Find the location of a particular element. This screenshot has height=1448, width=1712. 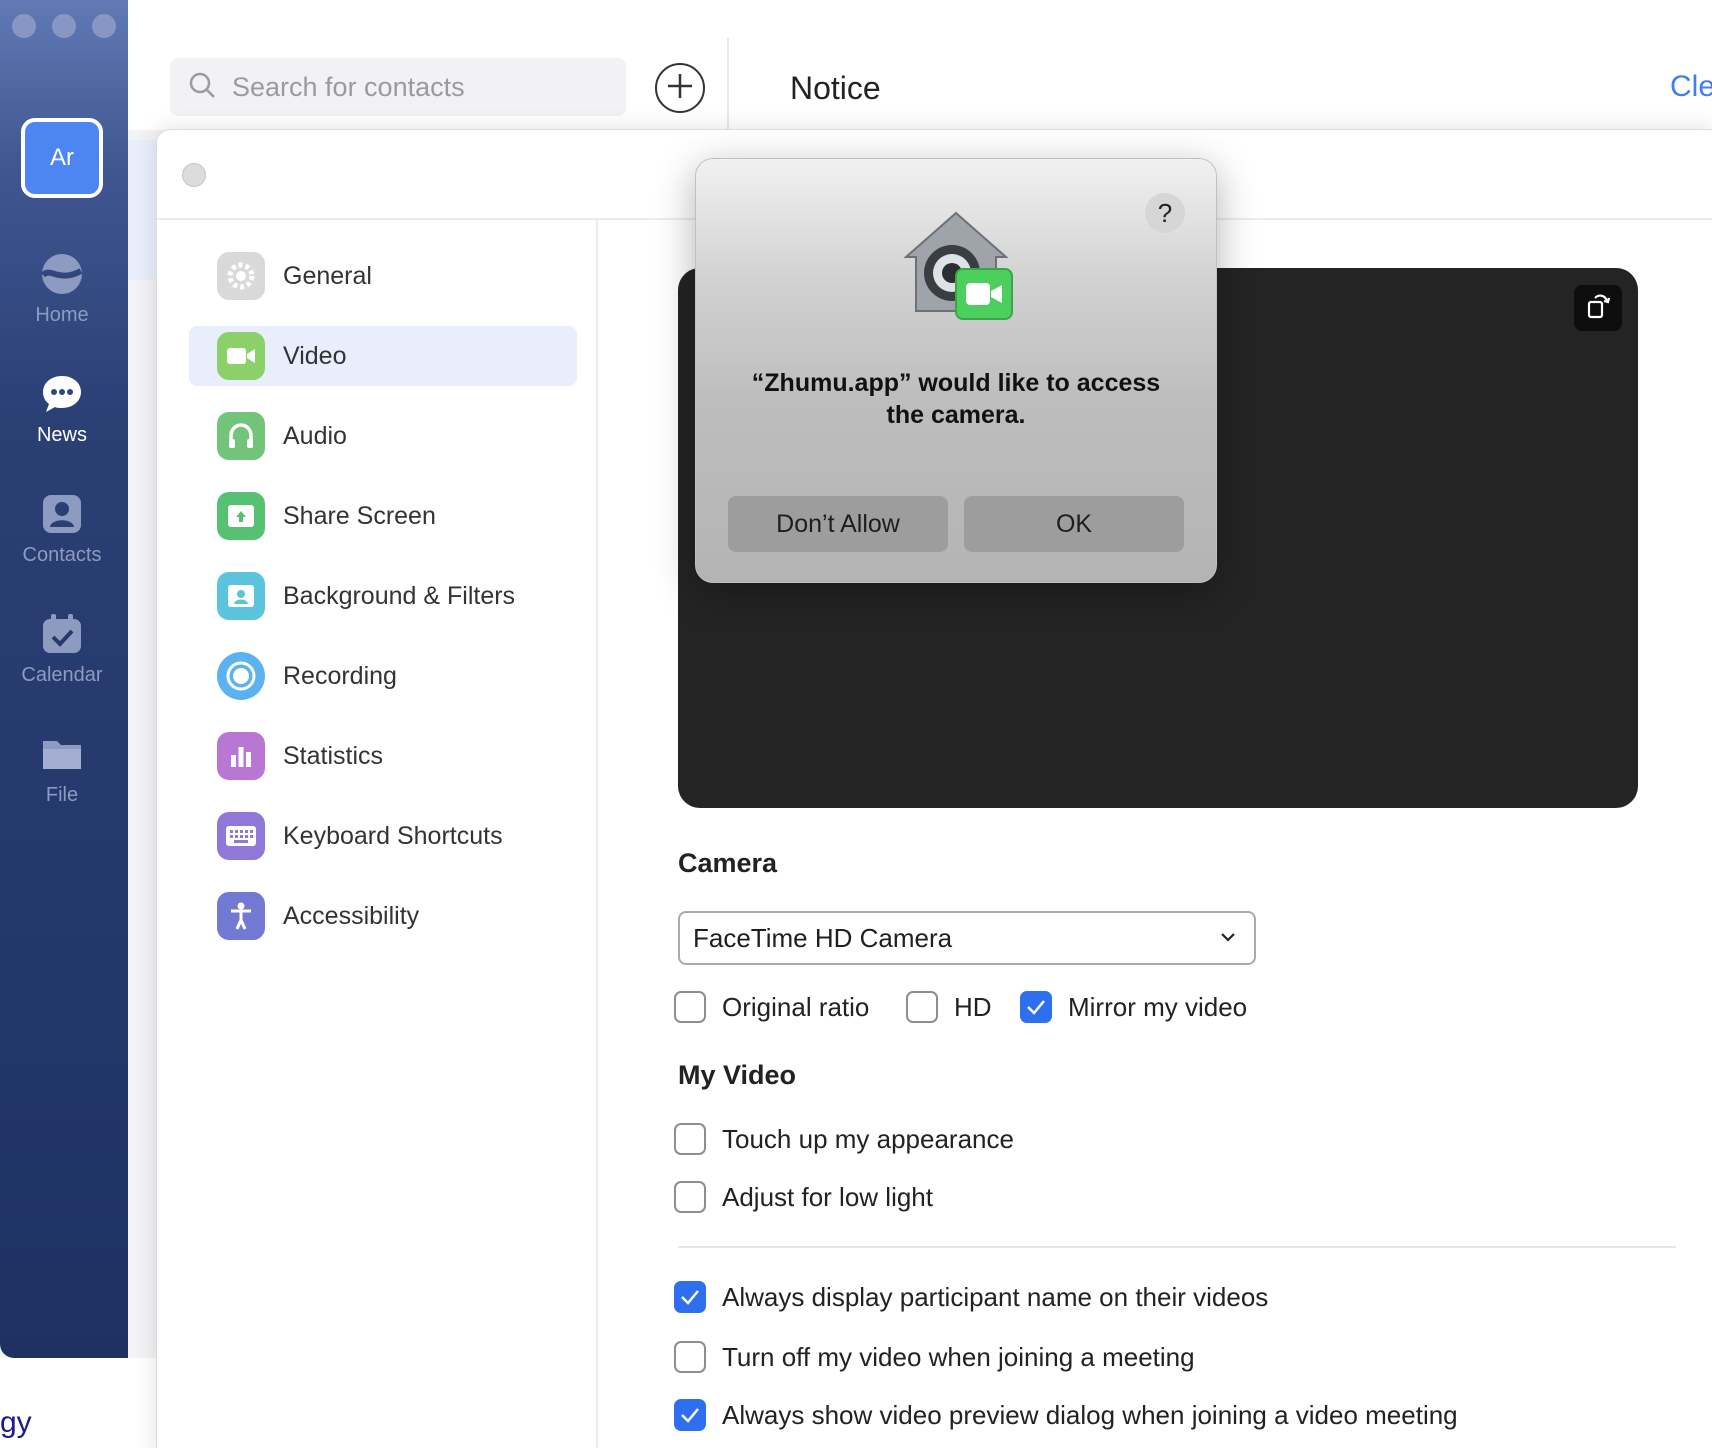

settings-menu-audio: Audio is located at coordinates (383, 436).